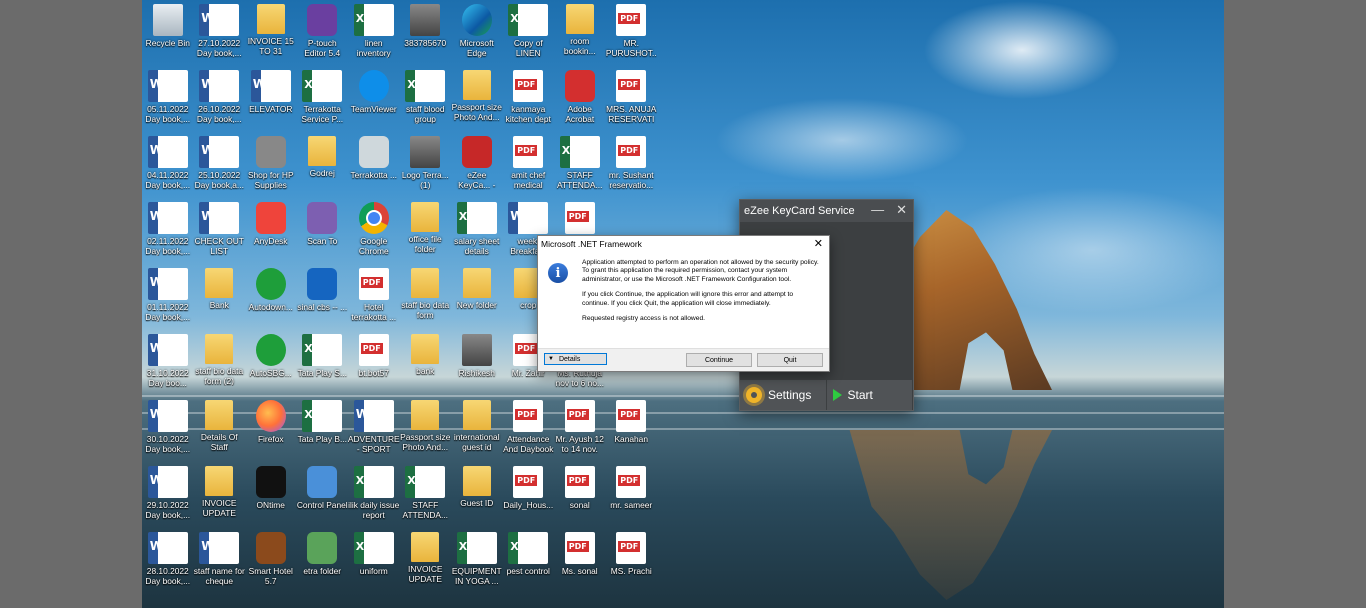  What do you see at coordinates (374, 433) in the screenshot?
I see `desktop-icon: ADVENTURE - SPORT` at bounding box center [374, 433].